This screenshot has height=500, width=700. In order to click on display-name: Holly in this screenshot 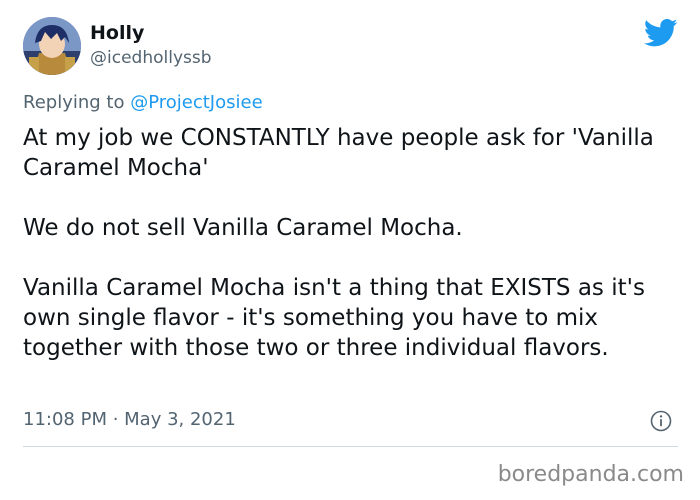, I will do `click(117, 33)`.